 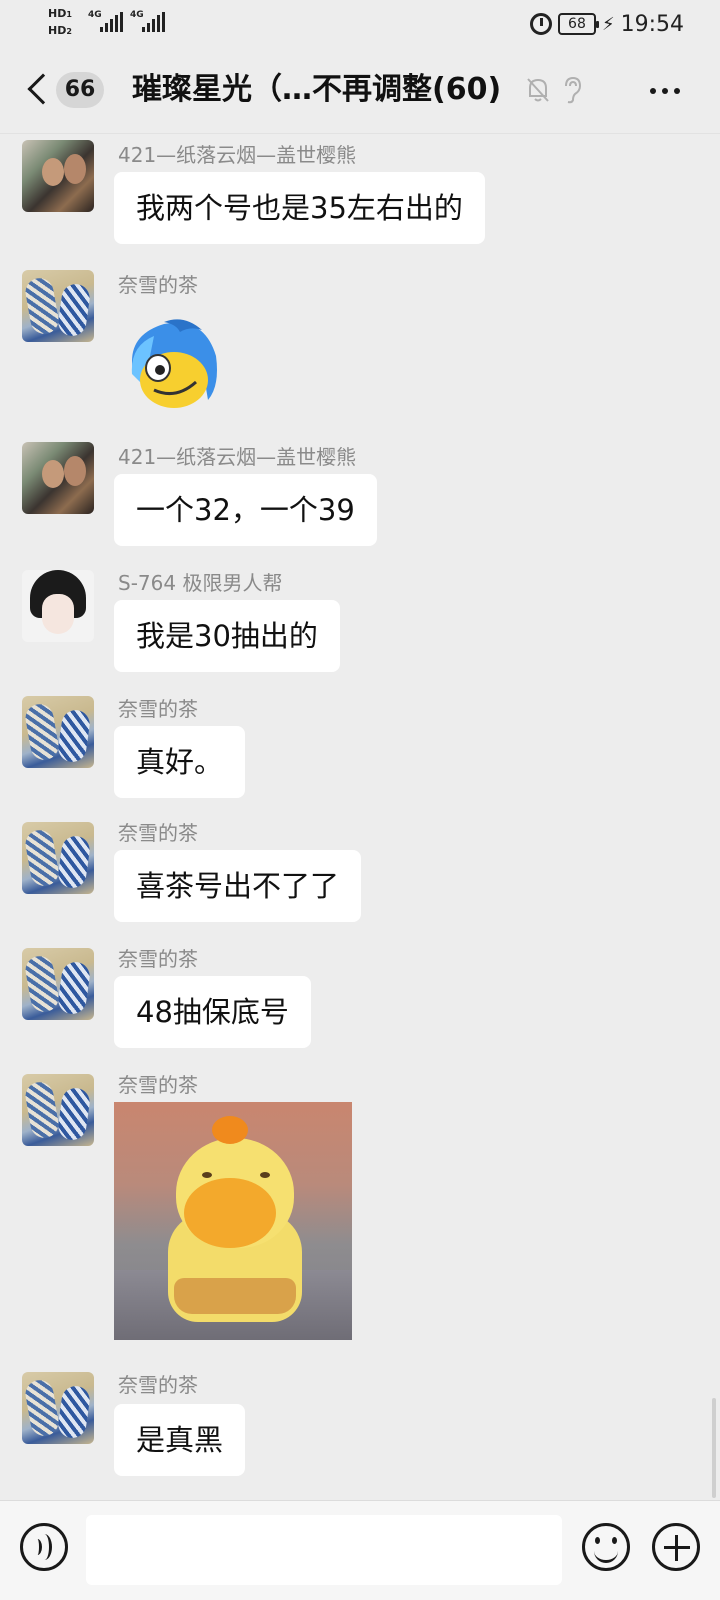 What do you see at coordinates (233, 1221) in the screenshot?
I see `capybara-sticker` at bounding box center [233, 1221].